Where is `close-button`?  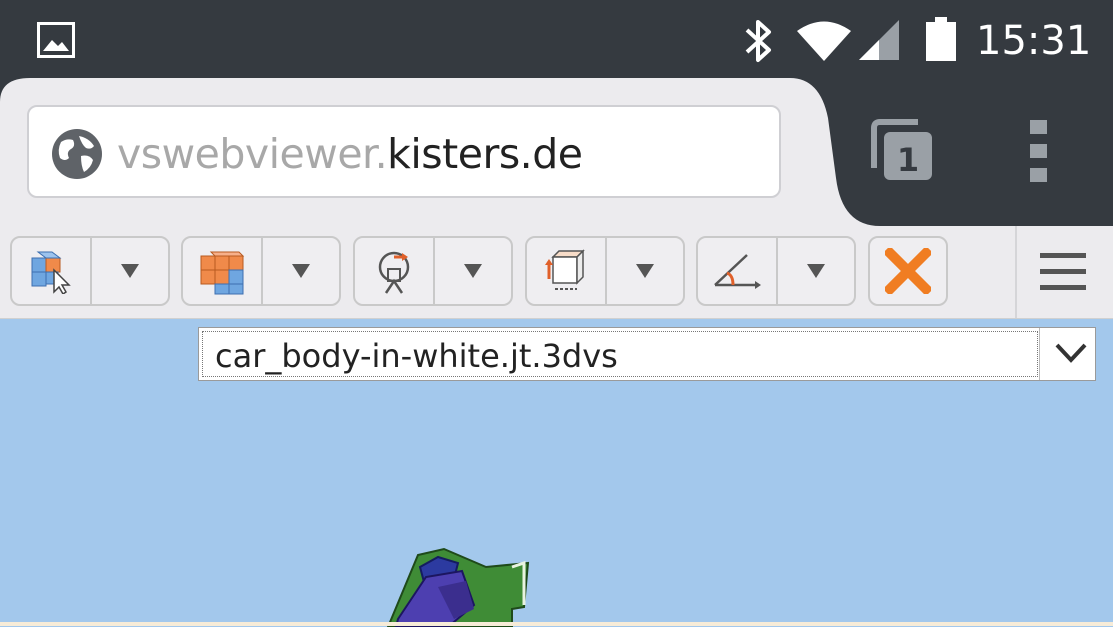 close-button is located at coordinates (908, 271).